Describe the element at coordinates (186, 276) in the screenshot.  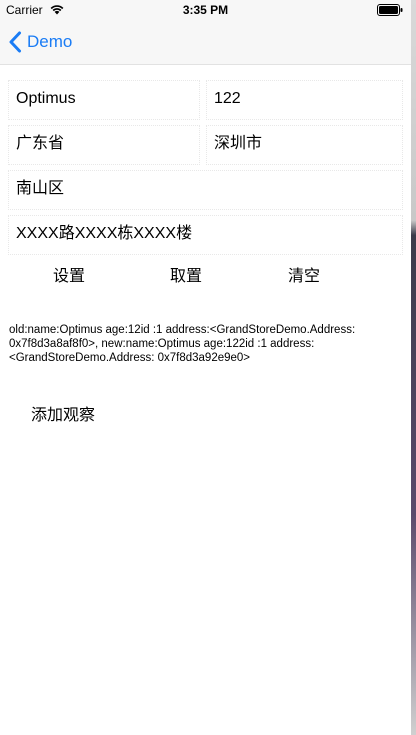
I see `get-button: 取置` at that location.